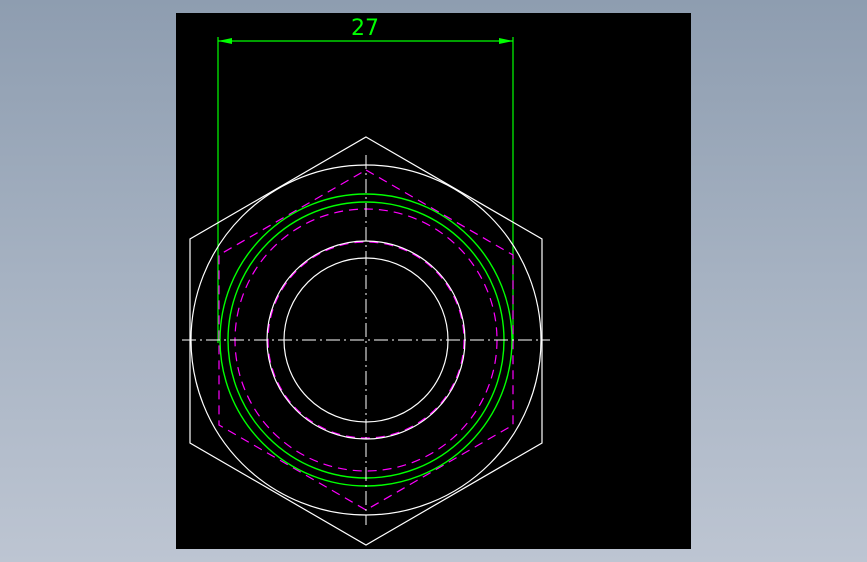 The width and height of the screenshot is (867, 562). I want to click on dimension-arrow-left, so click(225, 41).